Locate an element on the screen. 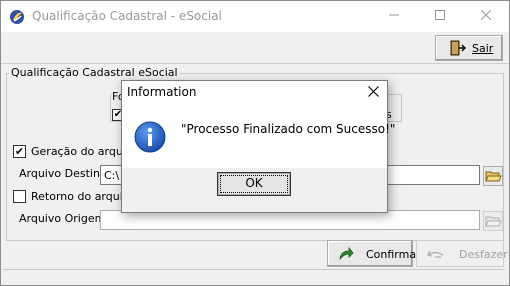  arquivo-origem-input is located at coordinates (290, 220).